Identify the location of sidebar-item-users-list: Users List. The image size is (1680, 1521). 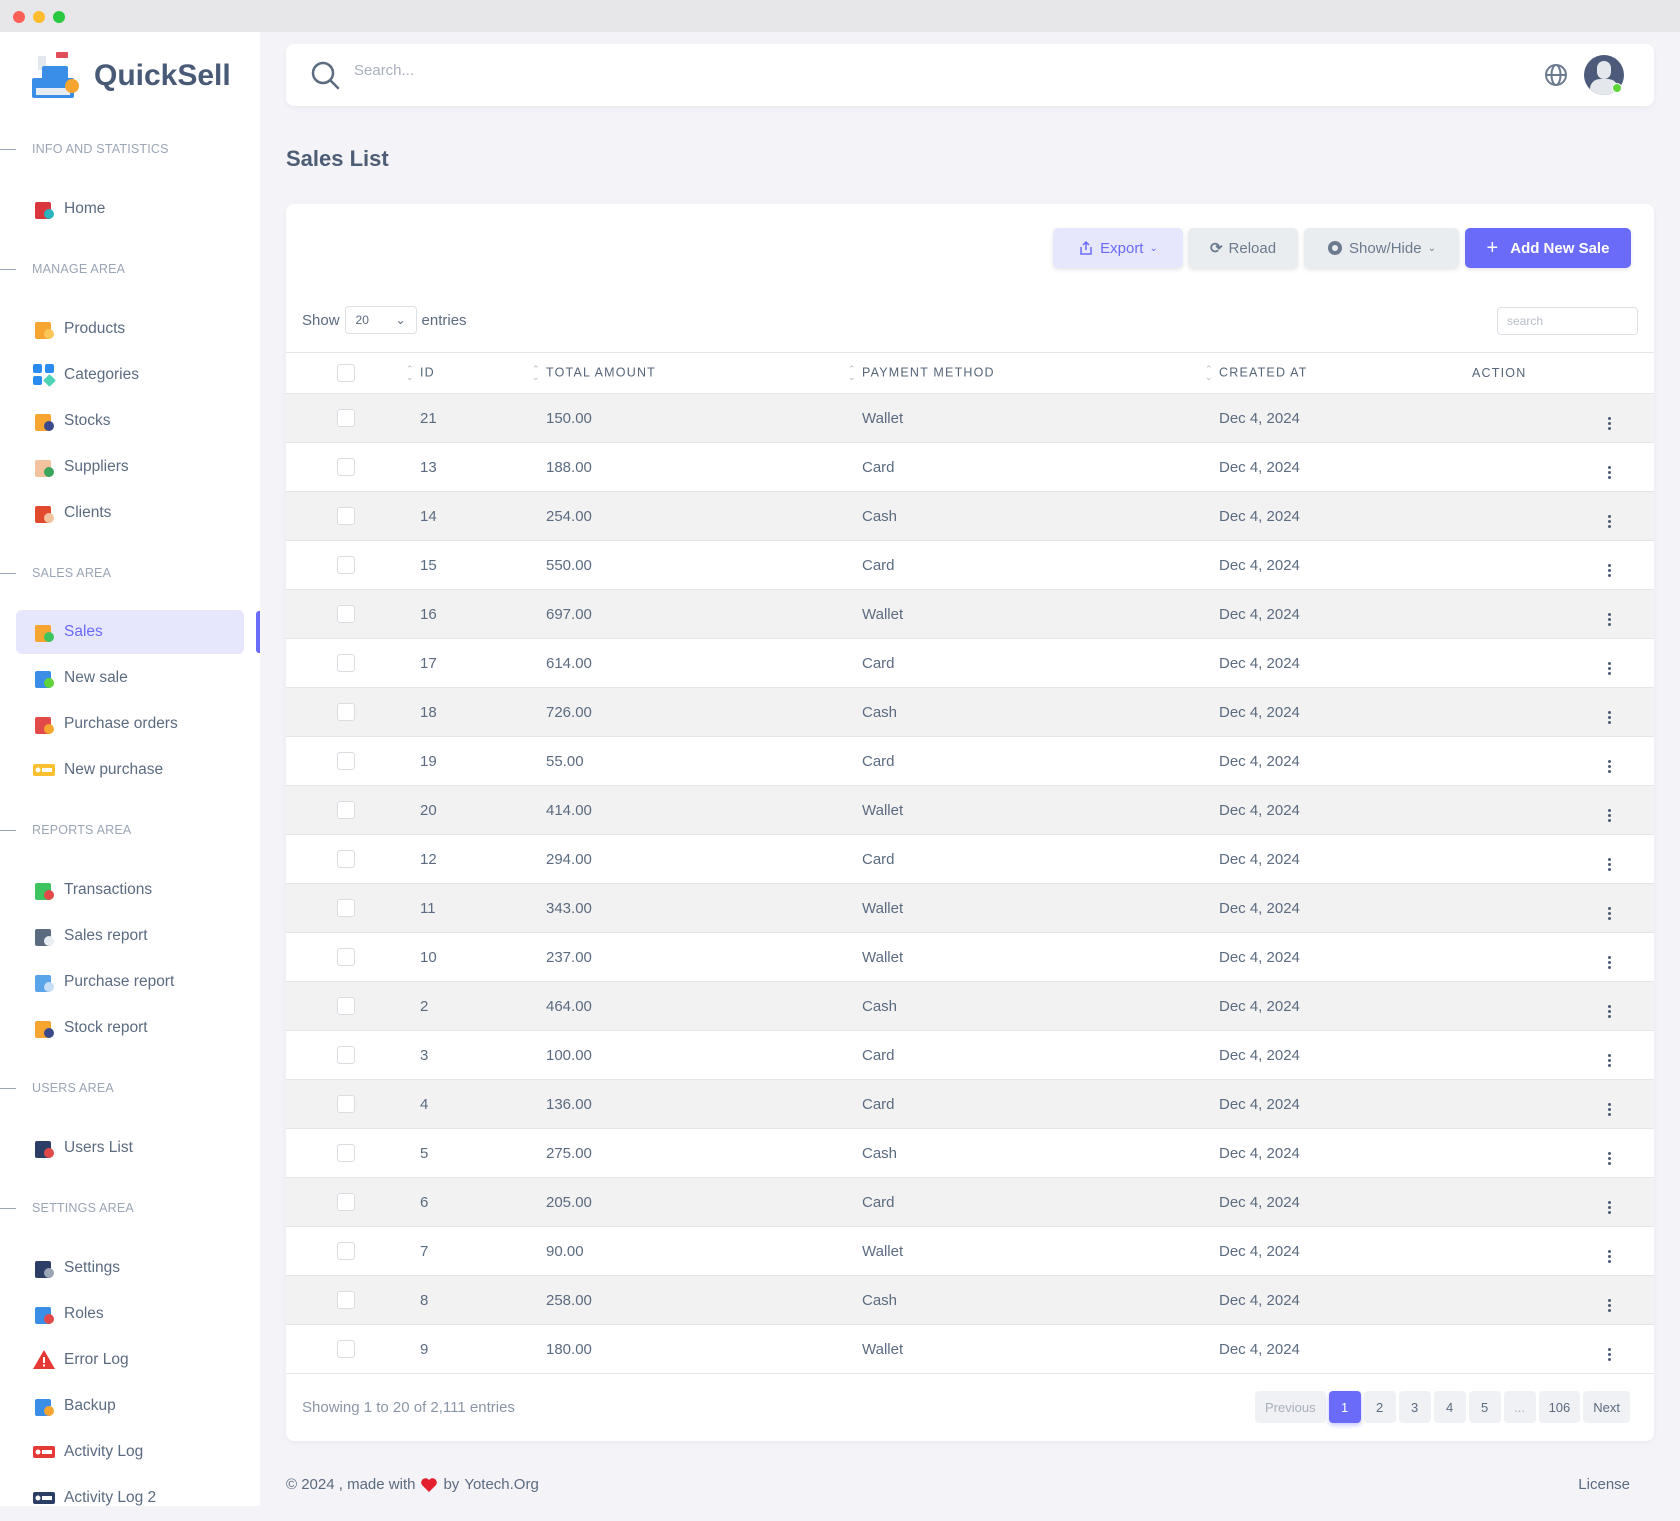
(130, 1148).